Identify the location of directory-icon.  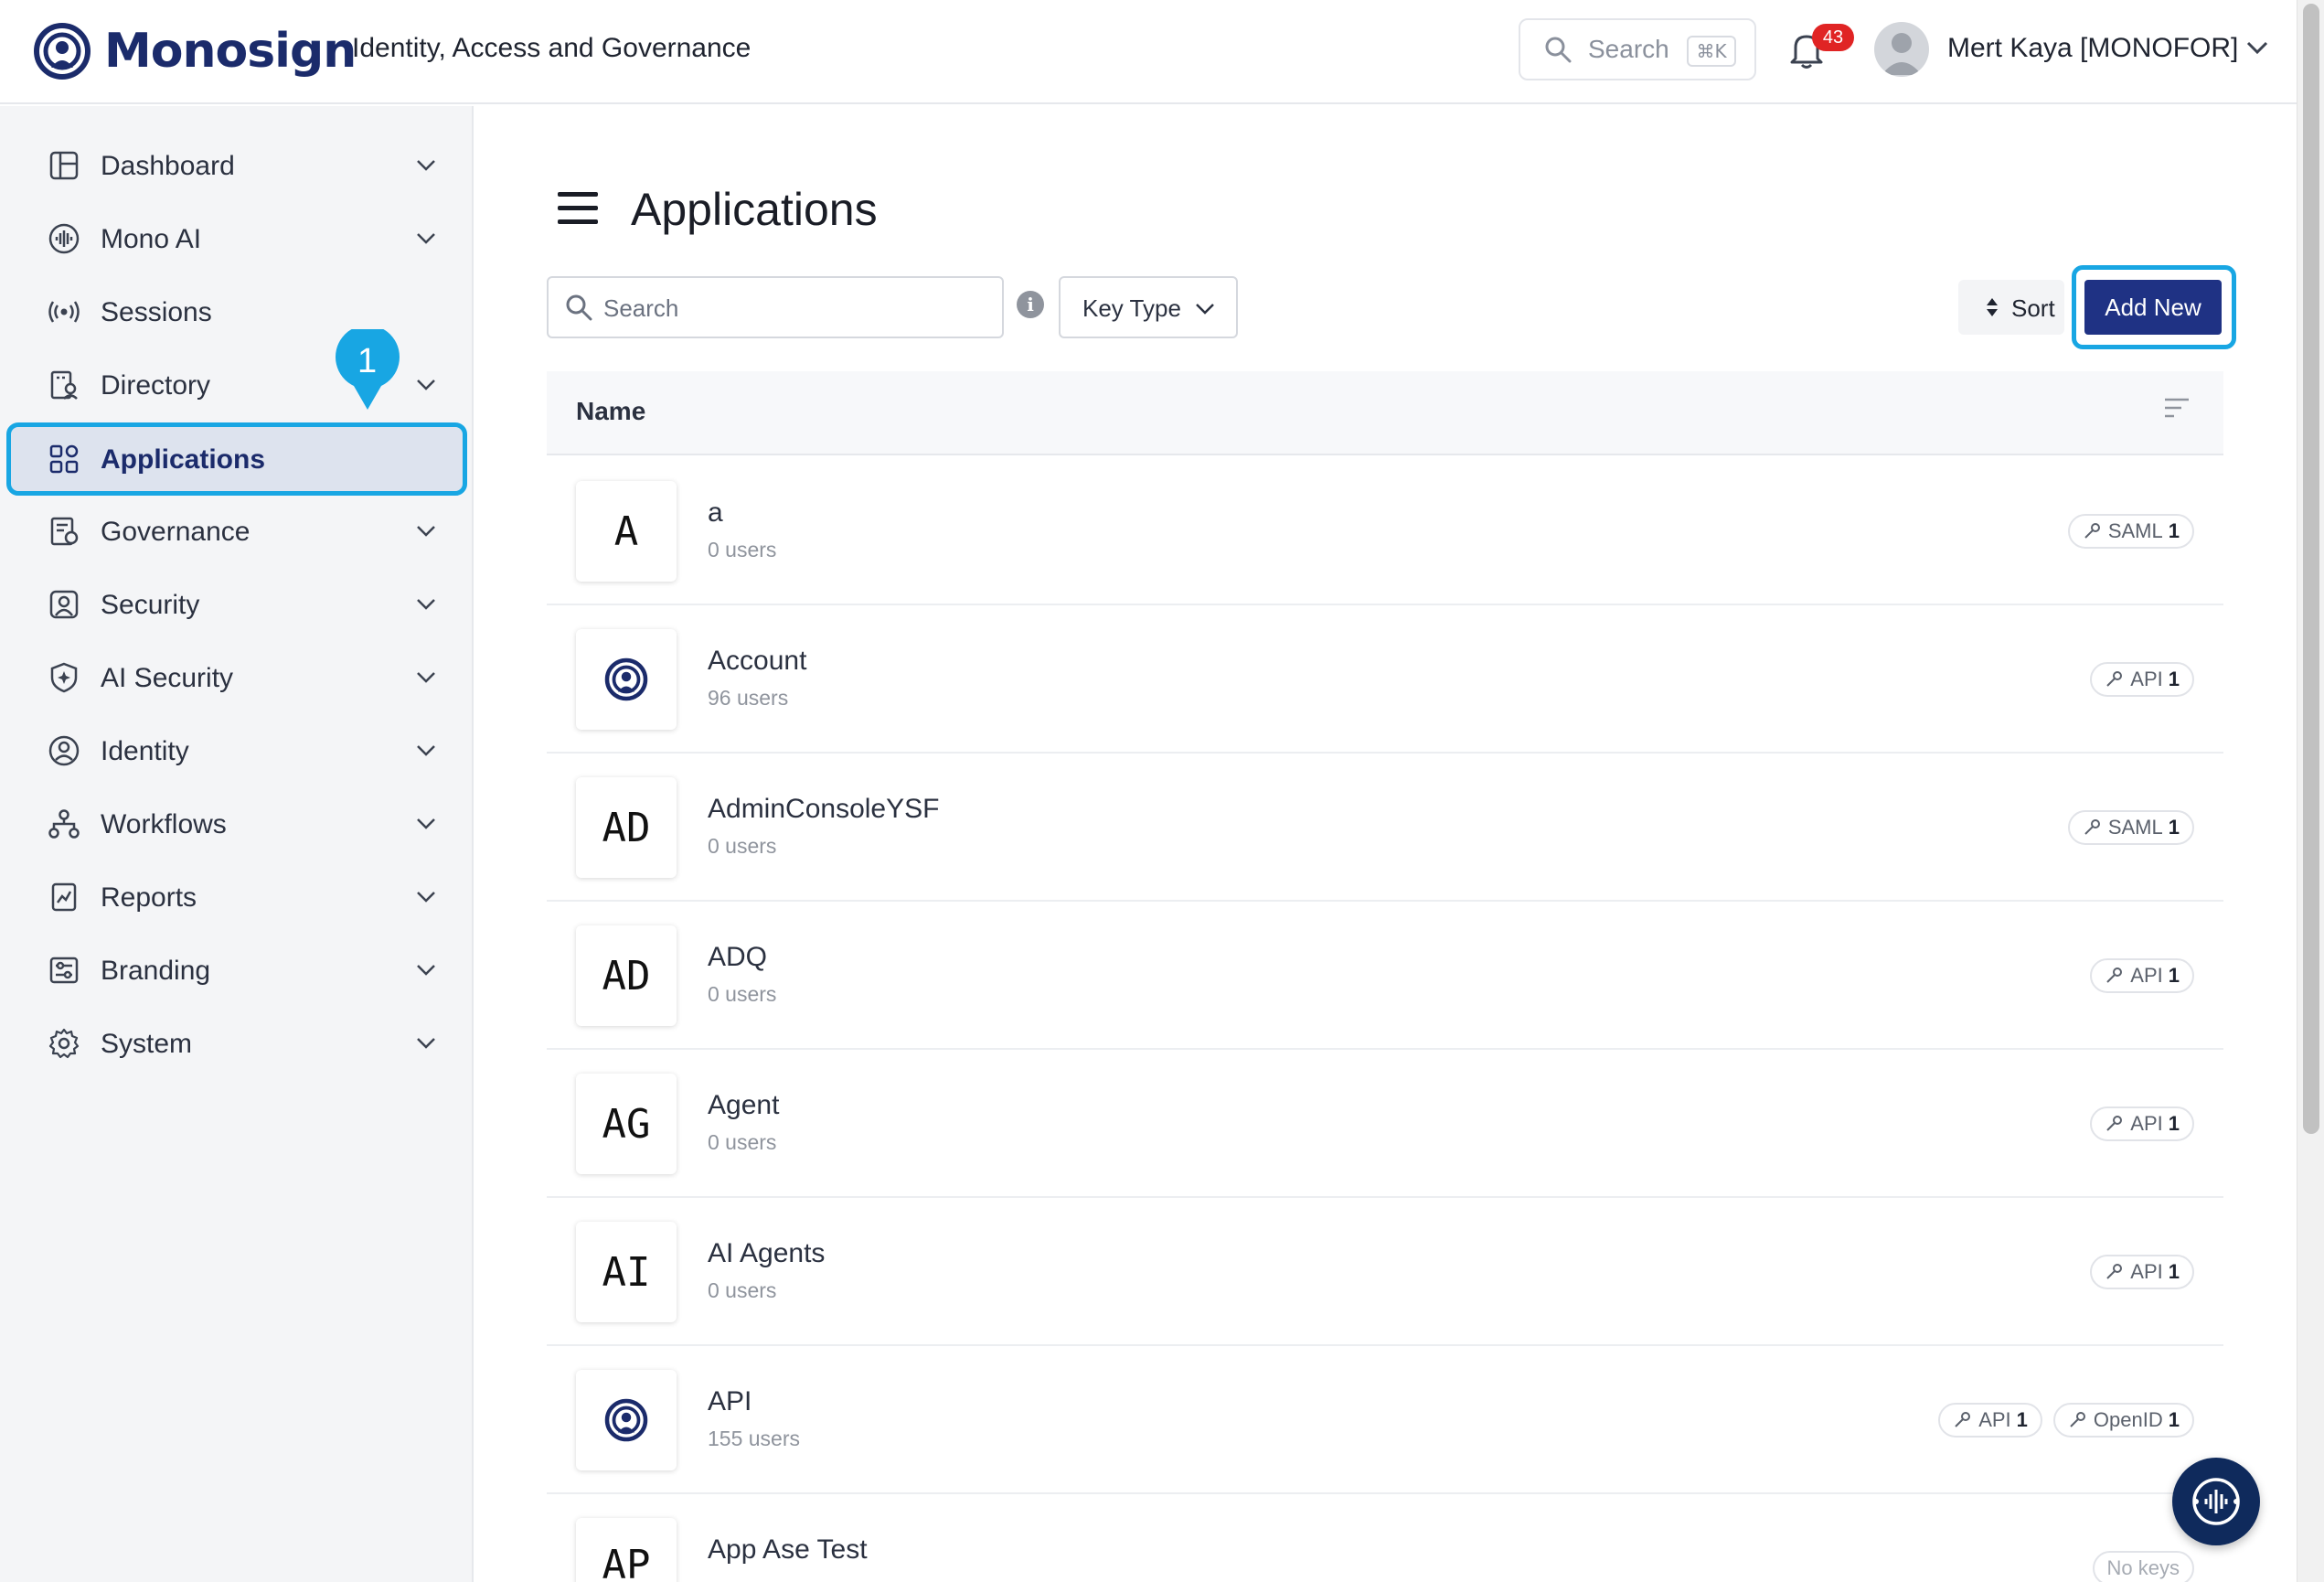
(64, 385).